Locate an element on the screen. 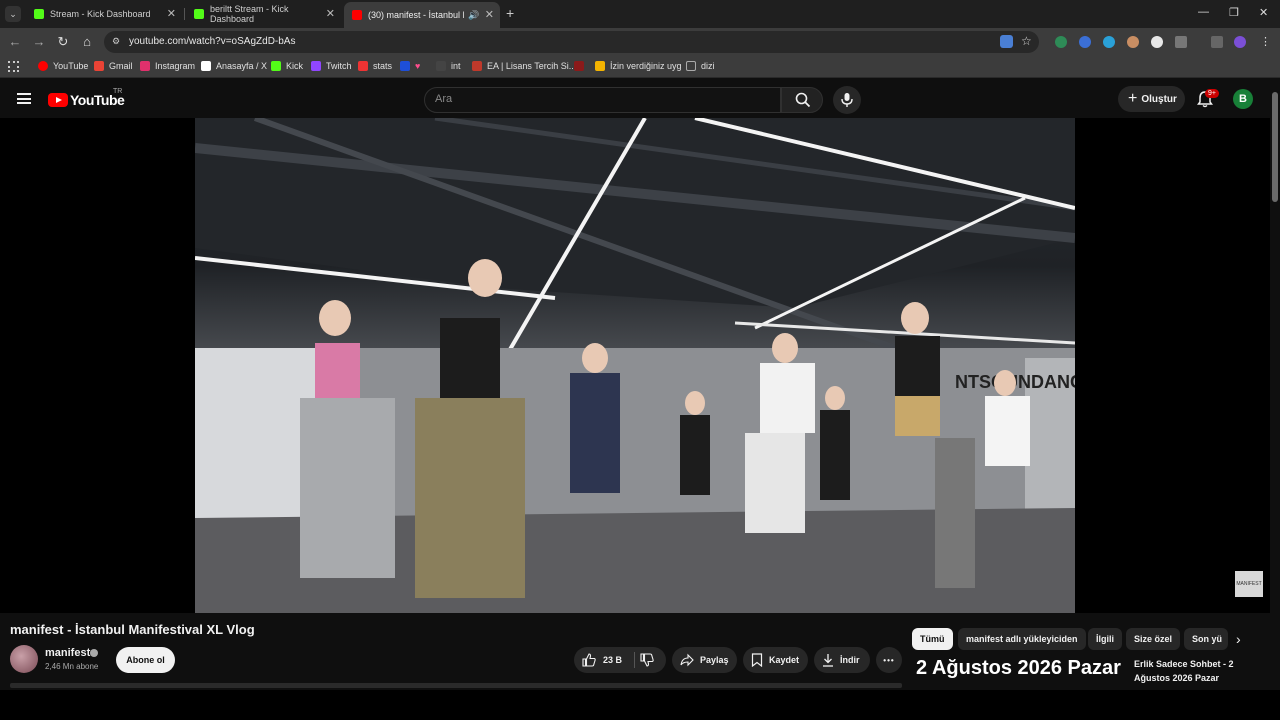 The image size is (1280, 720). save-button: Kaydet is located at coordinates (775, 660).